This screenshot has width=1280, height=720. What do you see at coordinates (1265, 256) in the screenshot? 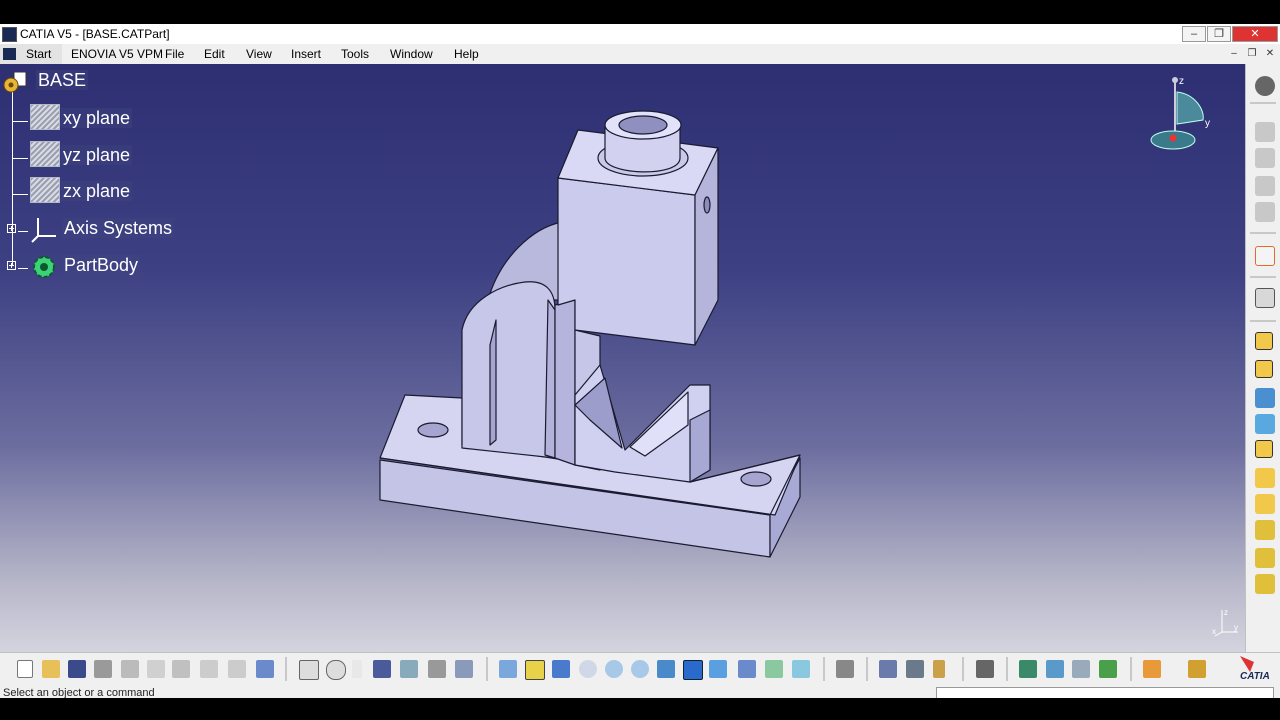
I see `select-arrow-icon` at bounding box center [1265, 256].